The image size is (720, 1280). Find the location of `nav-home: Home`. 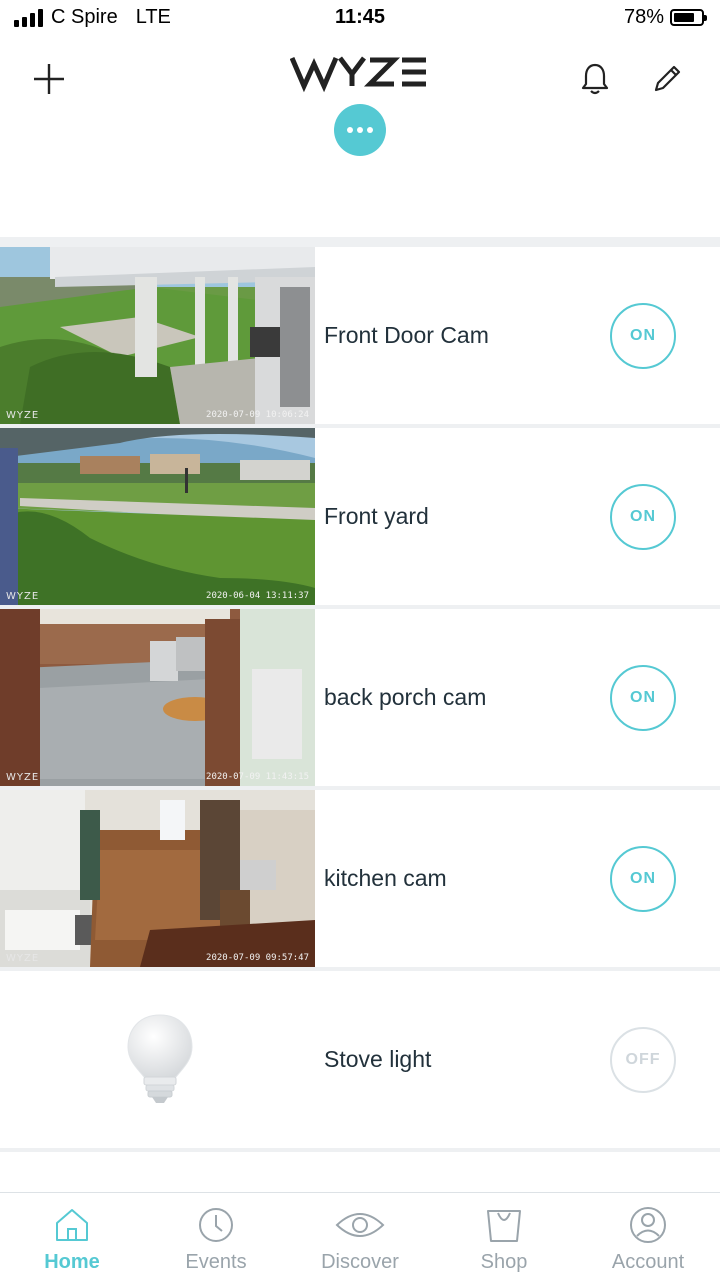

nav-home: Home is located at coordinates (72, 1236).